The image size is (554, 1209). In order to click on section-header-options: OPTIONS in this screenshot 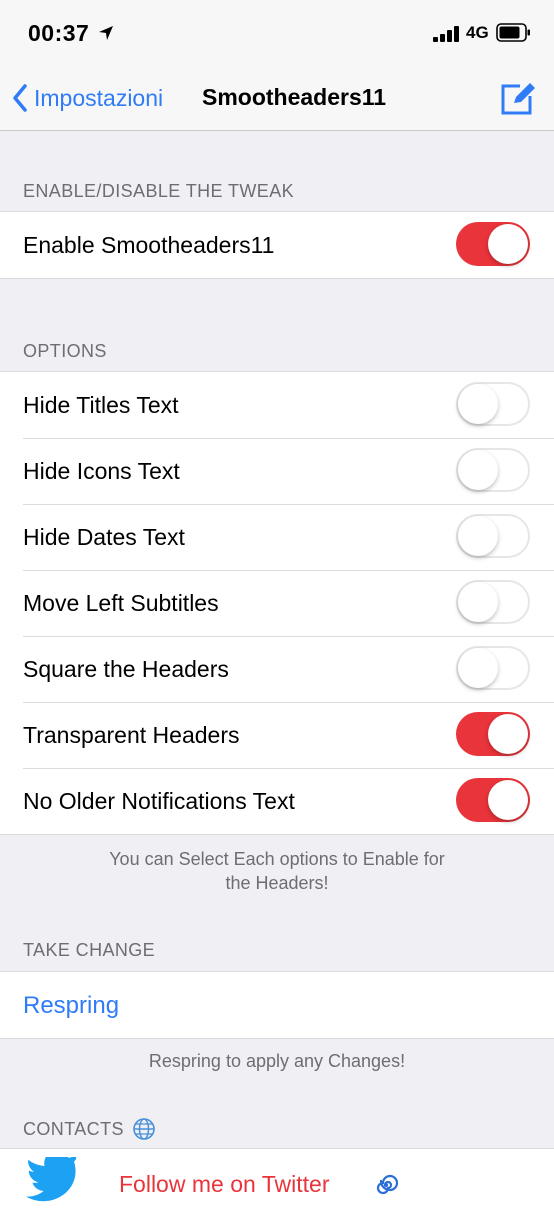, I will do `click(65, 351)`.